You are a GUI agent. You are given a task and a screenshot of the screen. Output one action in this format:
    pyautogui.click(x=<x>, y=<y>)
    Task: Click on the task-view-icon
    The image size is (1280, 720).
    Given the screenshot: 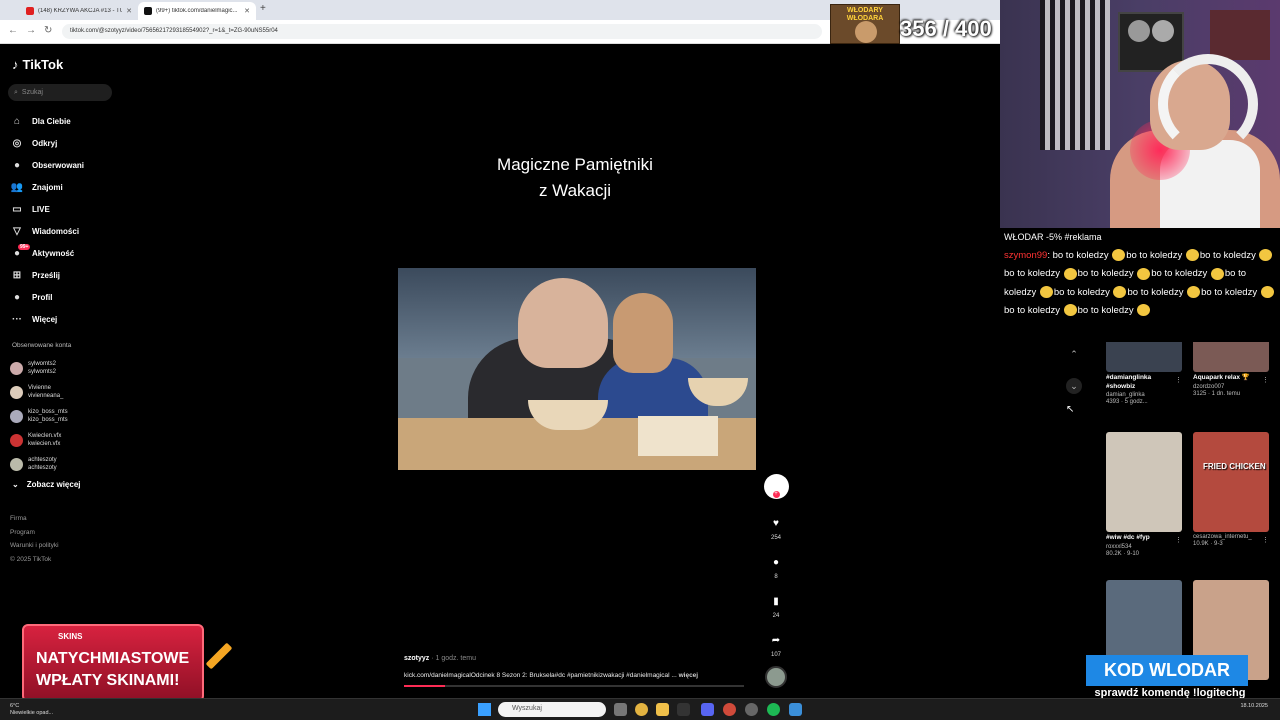 What is the action you would take?
    pyautogui.click(x=620, y=709)
    